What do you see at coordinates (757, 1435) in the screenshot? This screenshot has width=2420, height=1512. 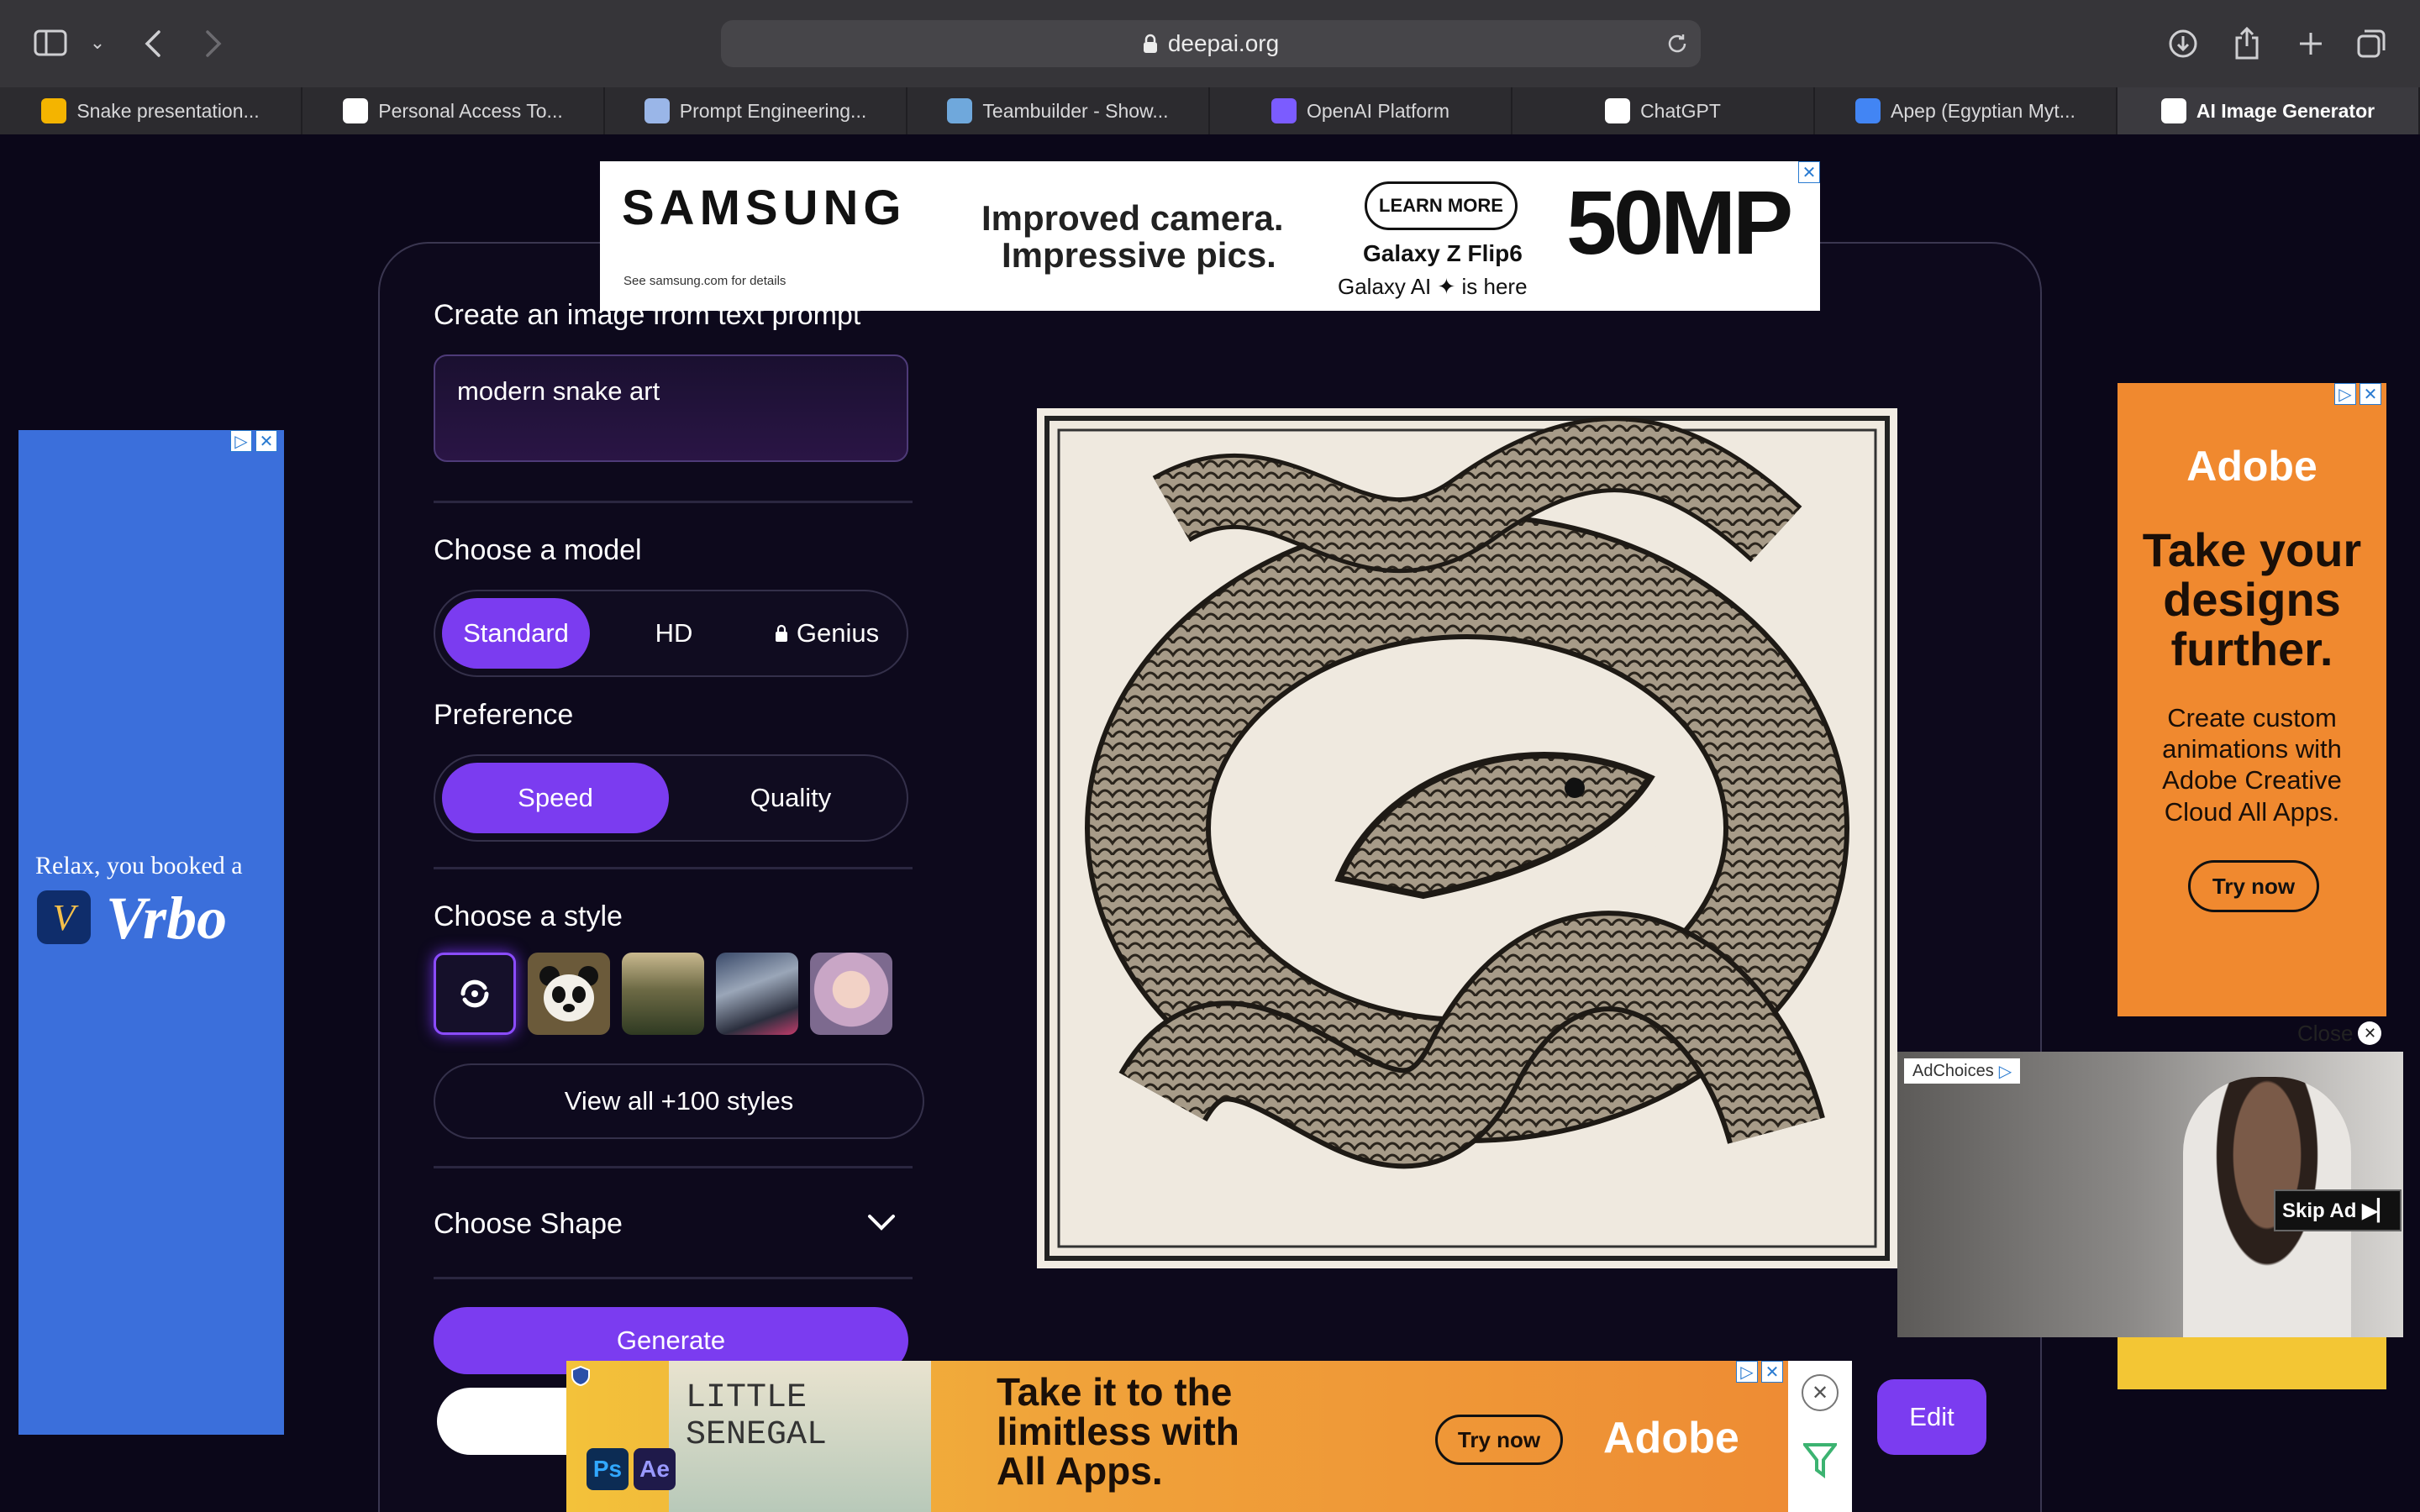 I see `ad-art-text-2: SENEGAL` at bounding box center [757, 1435].